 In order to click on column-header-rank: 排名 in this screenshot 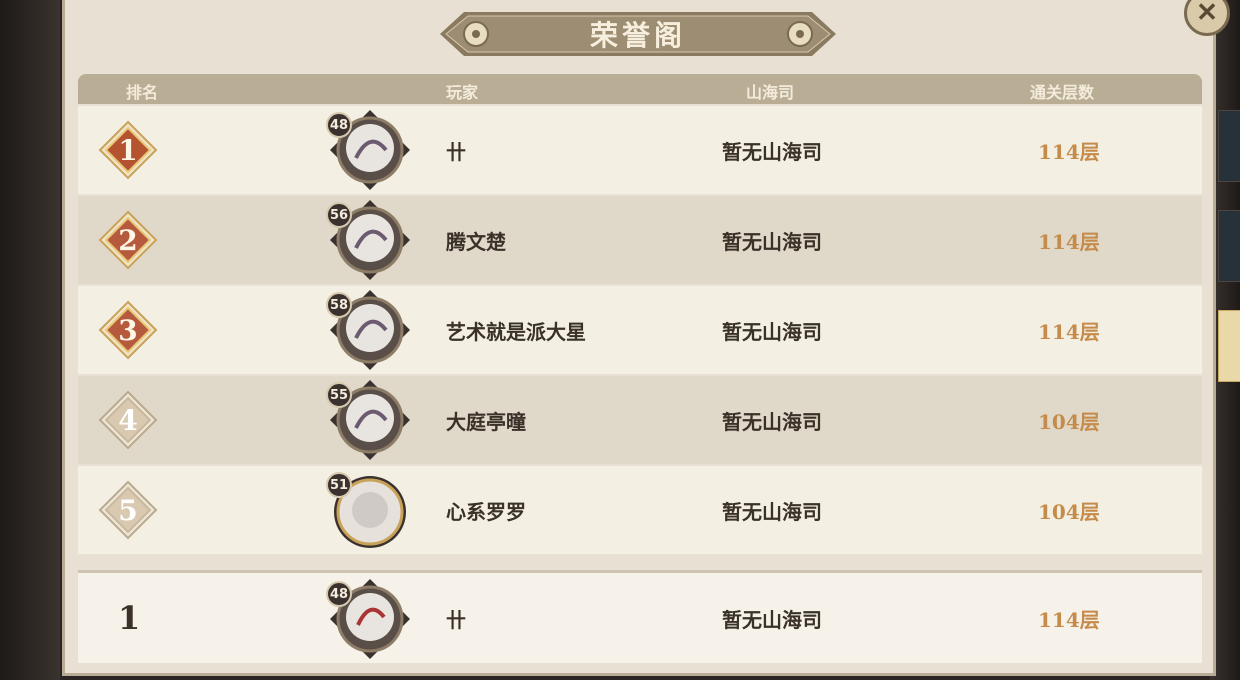, I will do `click(142, 92)`.